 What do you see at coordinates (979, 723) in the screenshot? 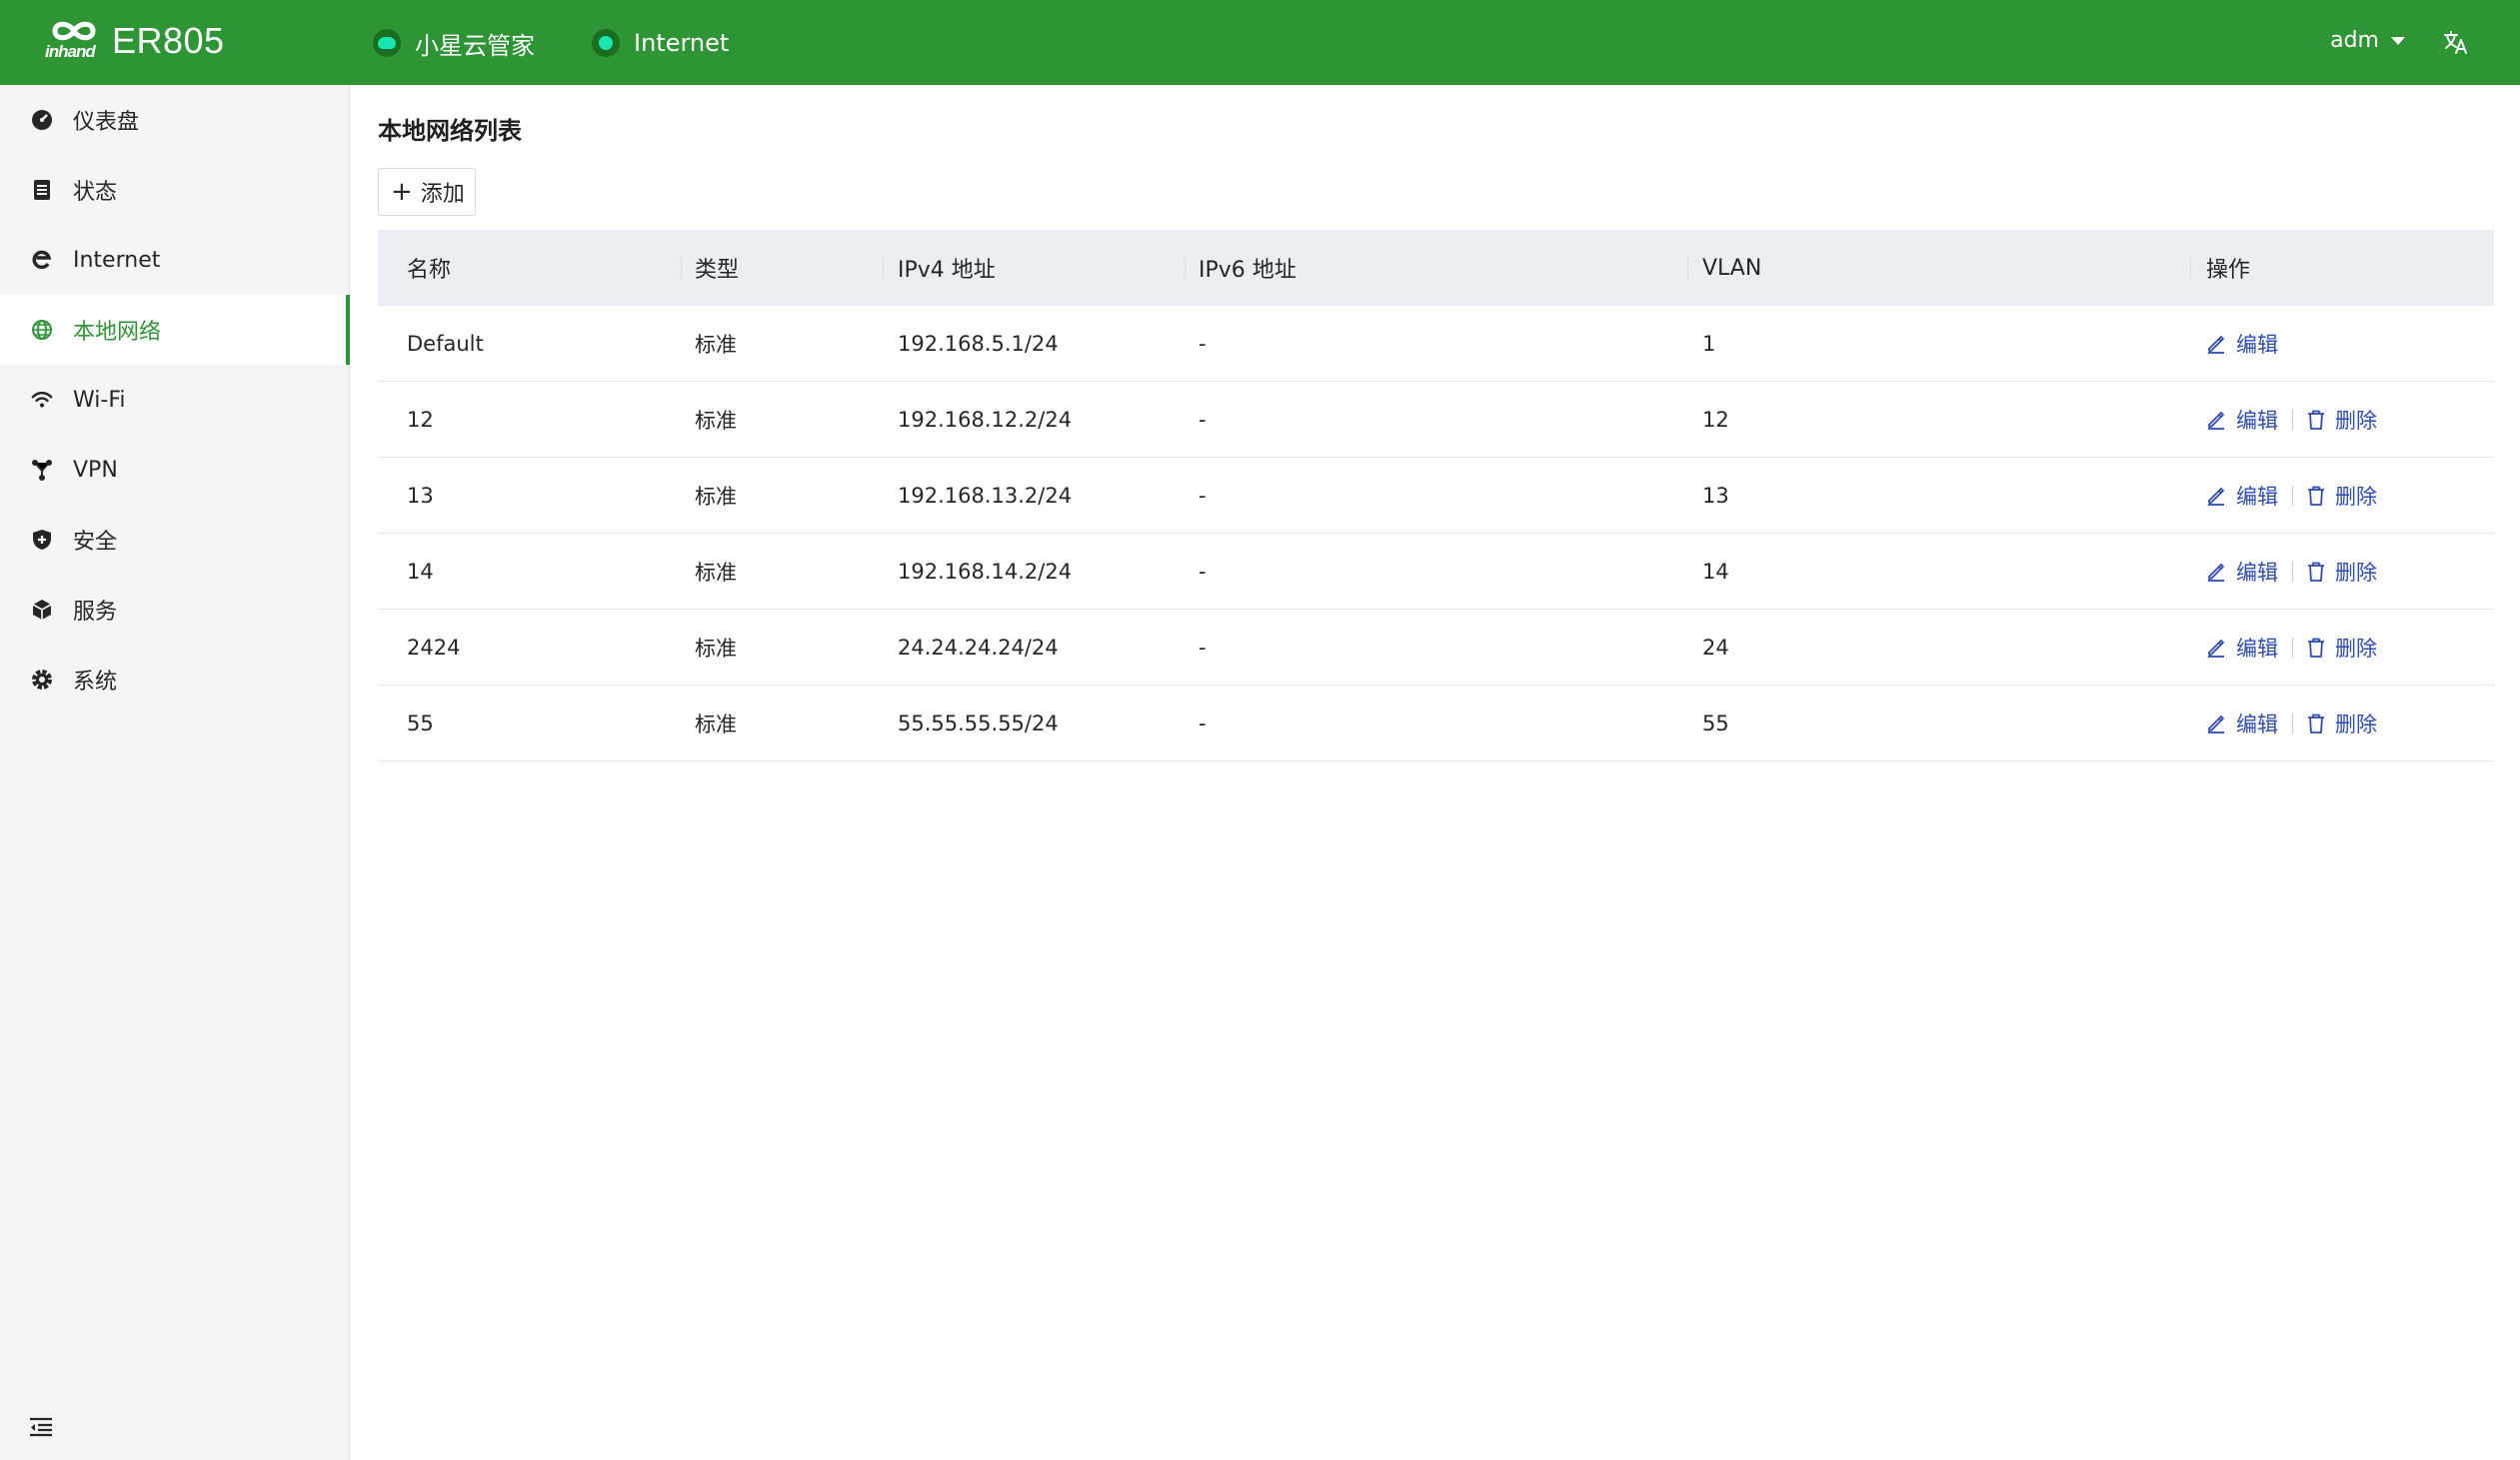
I see `cell-ipv4: 55.55.55.55/24` at bounding box center [979, 723].